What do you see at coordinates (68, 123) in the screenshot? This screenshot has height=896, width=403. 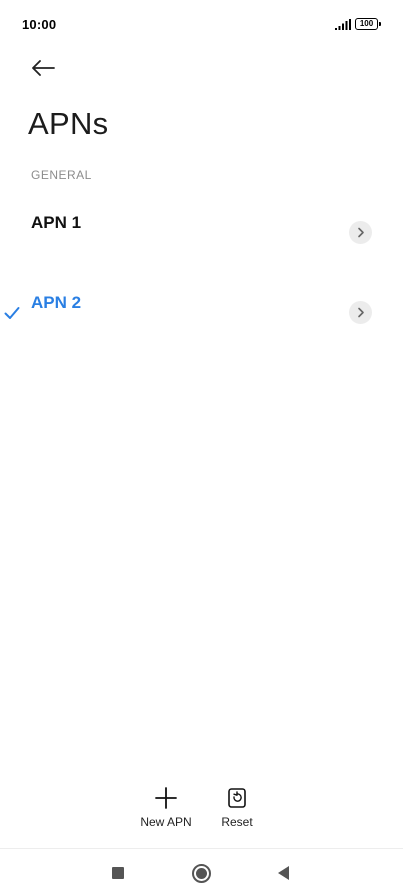 I see `page-title: APNs` at bounding box center [68, 123].